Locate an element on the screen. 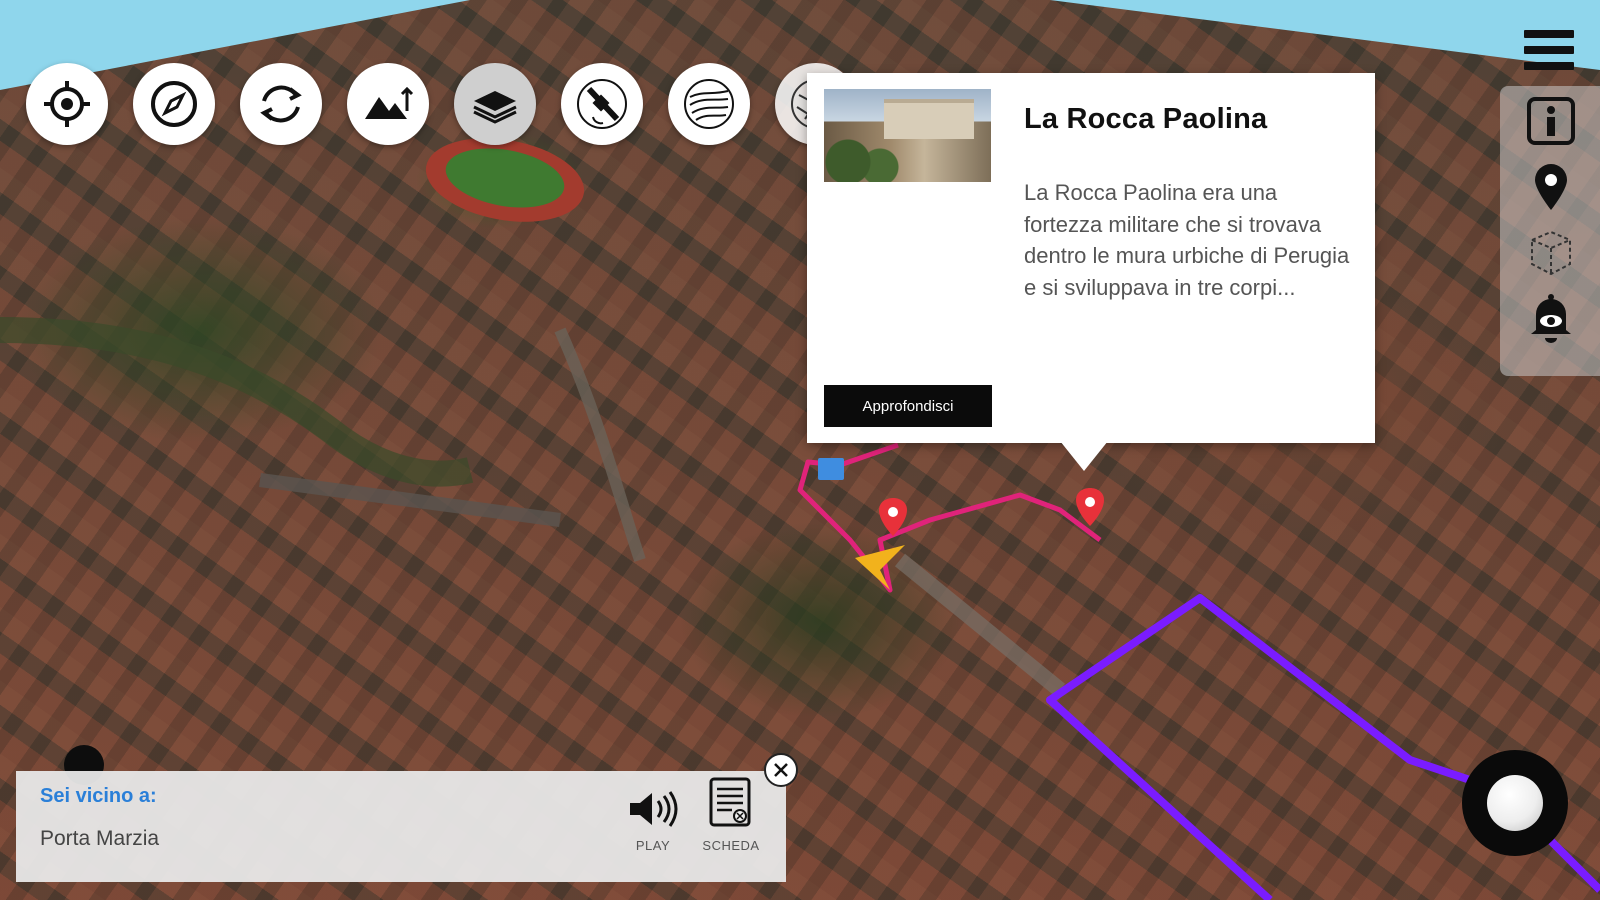  contour-icon is located at coordinates (709, 104).